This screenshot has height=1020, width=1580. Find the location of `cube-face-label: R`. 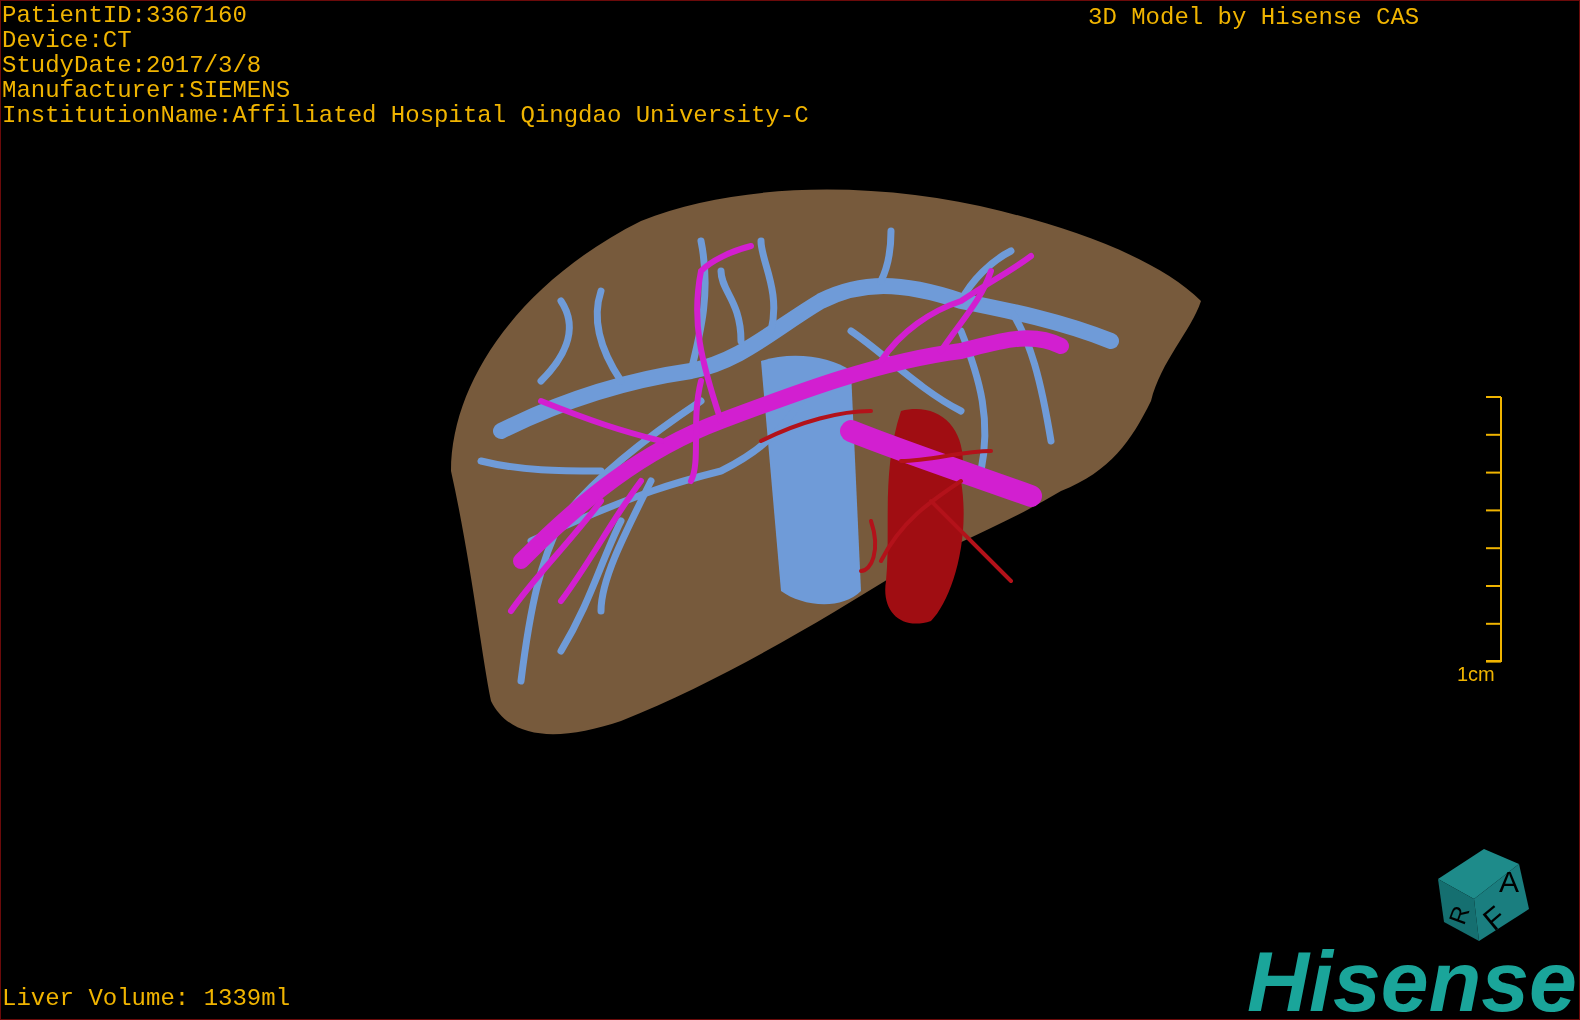

cube-face-label: R is located at coordinates (1459, 915).